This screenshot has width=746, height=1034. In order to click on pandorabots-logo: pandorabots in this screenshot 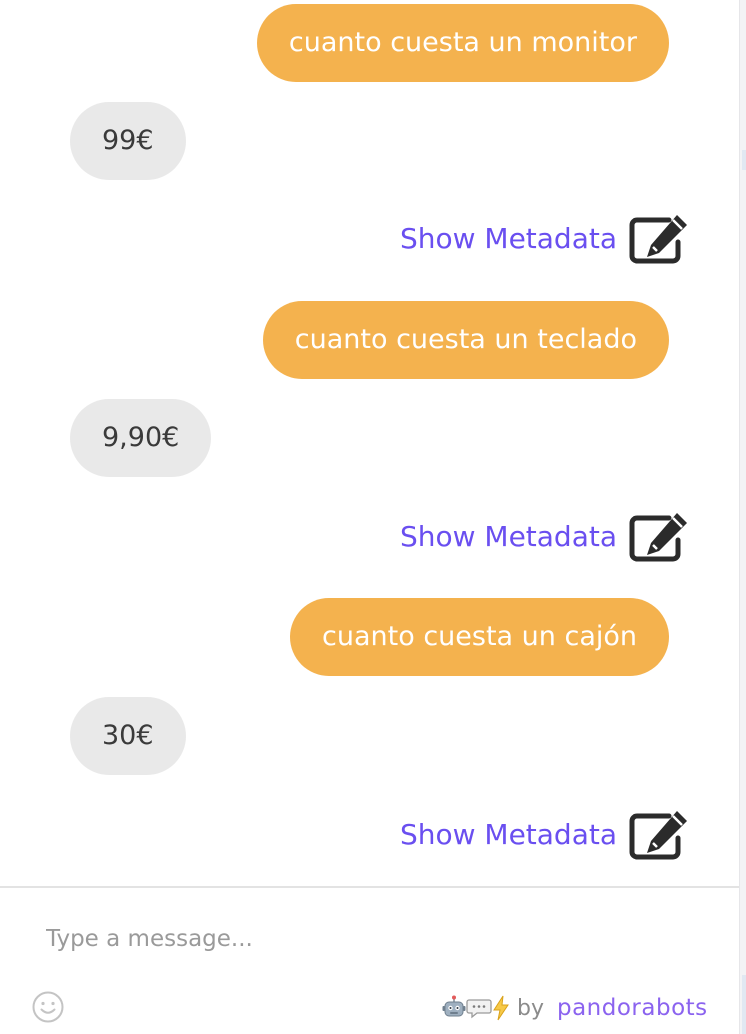, I will do `click(632, 1008)`.